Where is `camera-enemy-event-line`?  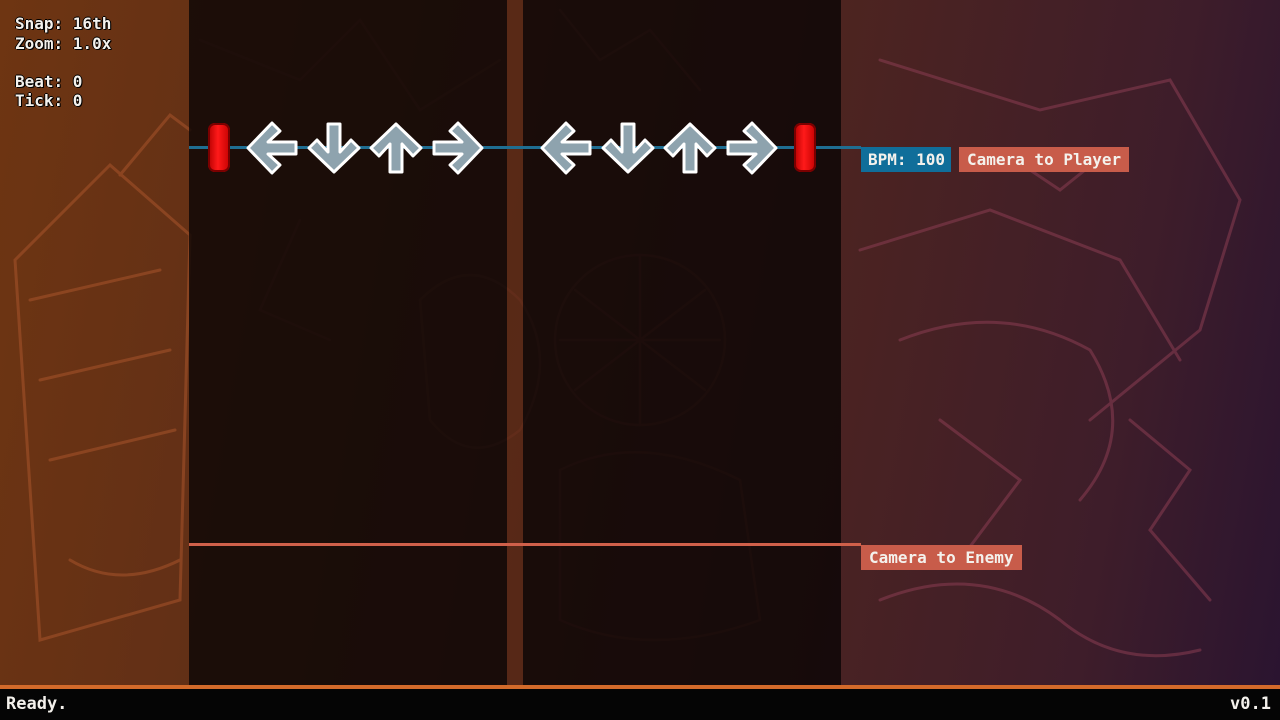 camera-enemy-event-line is located at coordinates (525, 544).